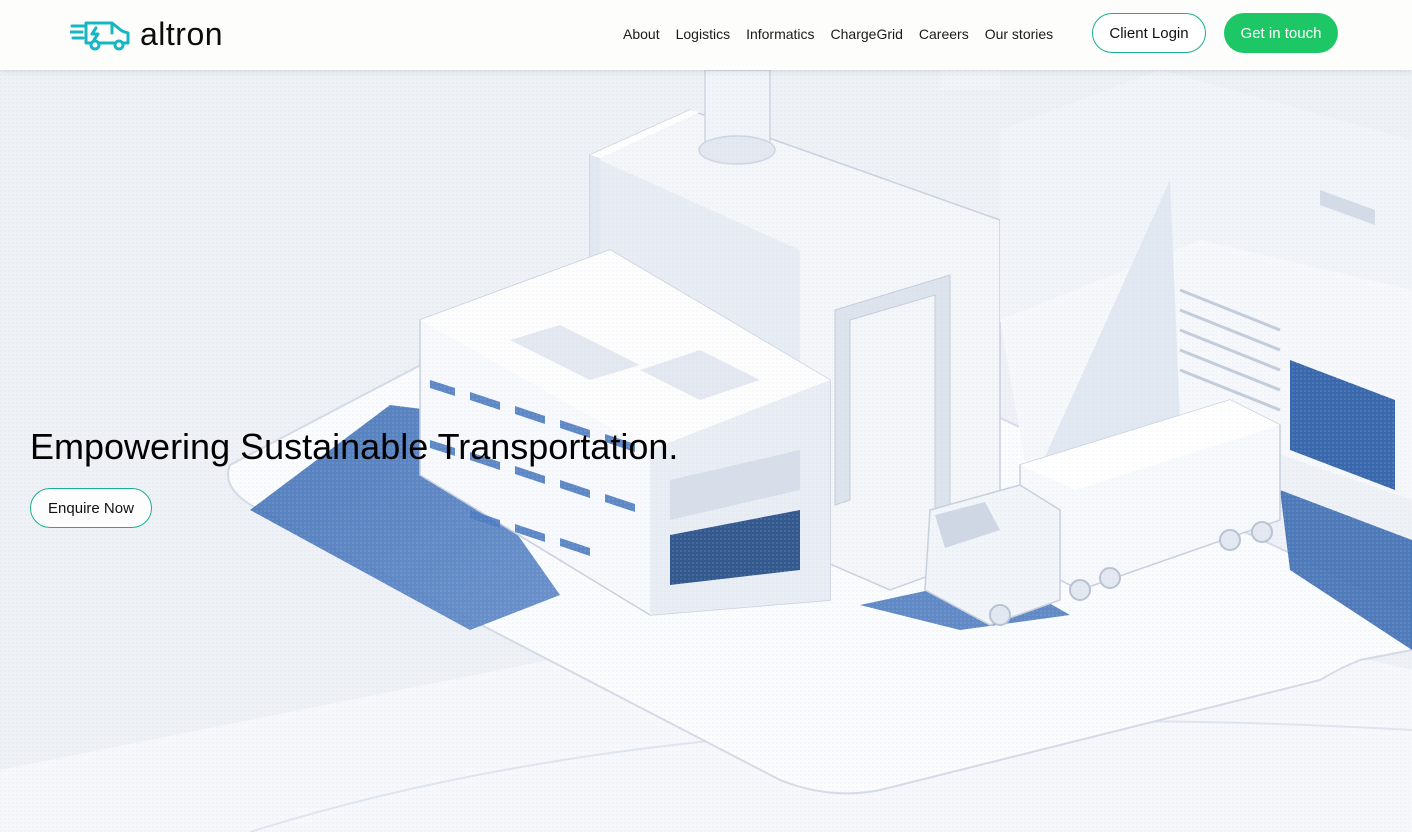 The width and height of the screenshot is (1412, 832). What do you see at coordinates (703, 34) in the screenshot?
I see `nav-item-logistics: Logistics` at bounding box center [703, 34].